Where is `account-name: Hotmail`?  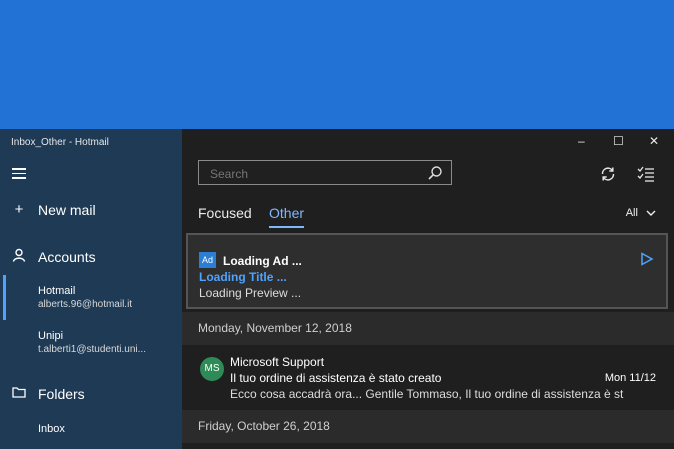
account-name: Hotmail is located at coordinates (57, 291).